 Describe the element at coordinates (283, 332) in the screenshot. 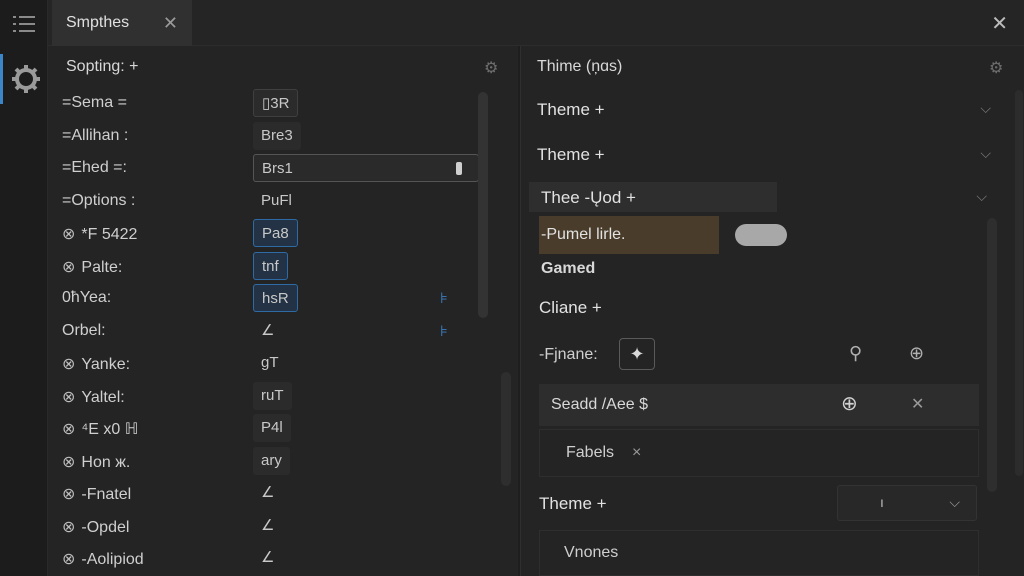

I see `setting-row: Orbel: ∠ ⊧` at that location.